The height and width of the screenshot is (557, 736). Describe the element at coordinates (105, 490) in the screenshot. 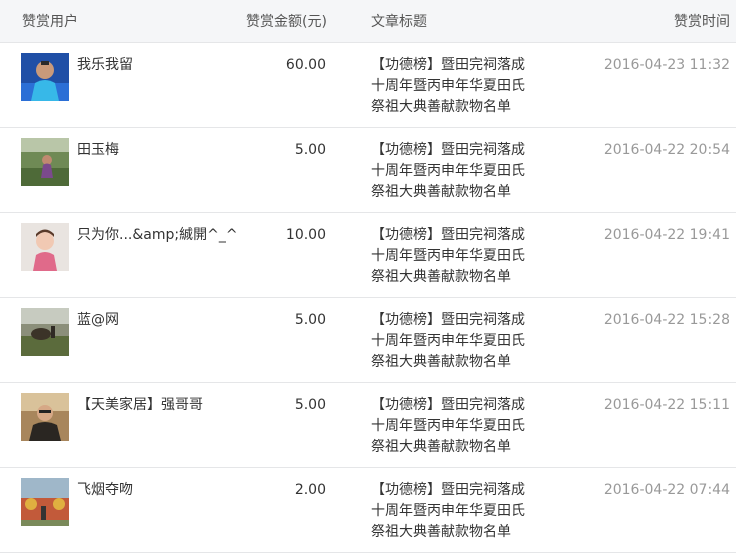

I see `donor-name: 飞烟夺吻` at that location.